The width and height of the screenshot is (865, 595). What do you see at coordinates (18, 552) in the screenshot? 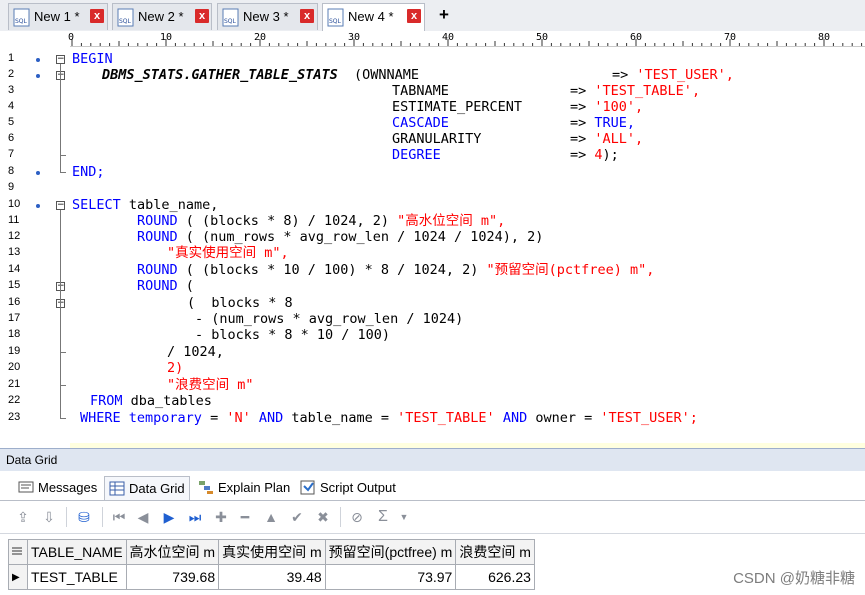
I see `row-selector-header` at bounding box center [18, 552].